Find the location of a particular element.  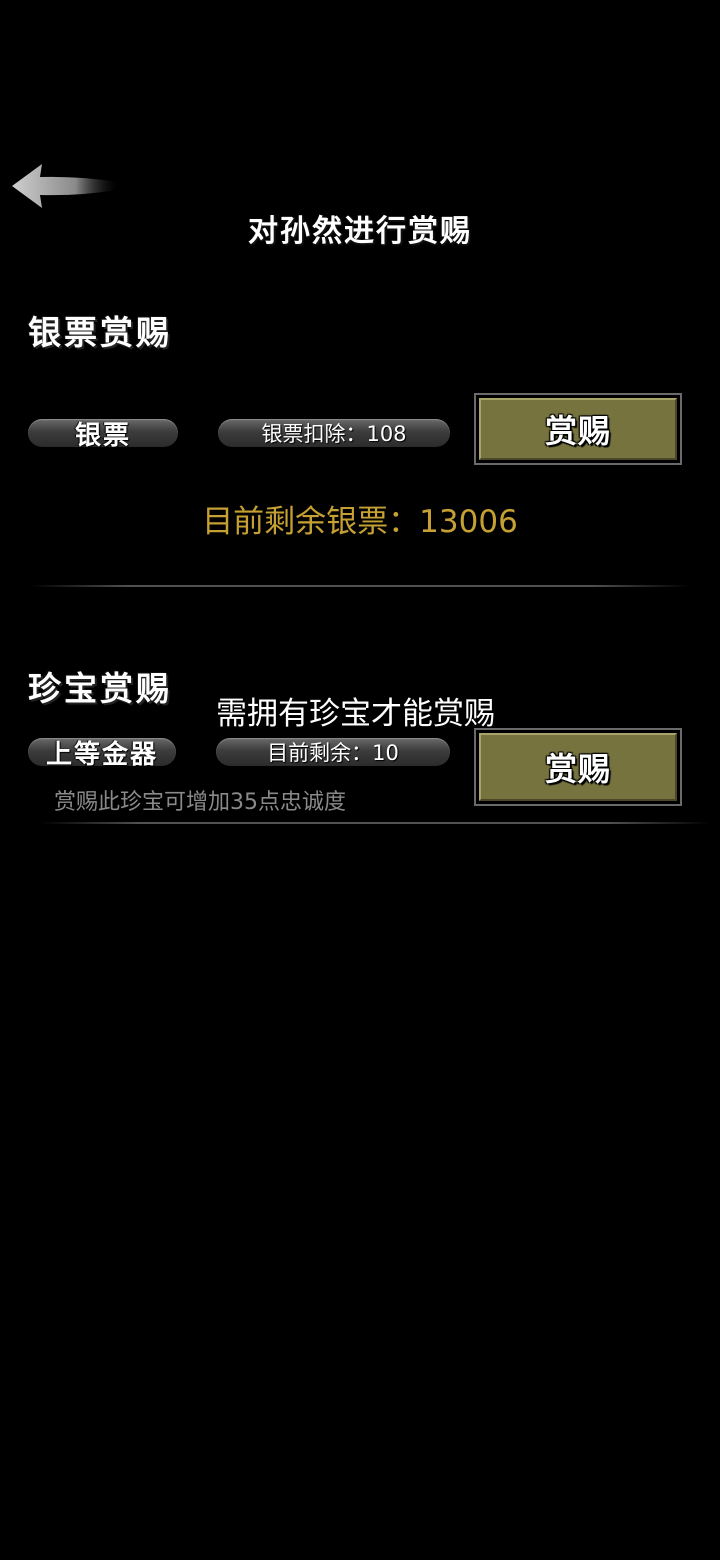

back-arrow-icon is located at coordinates (65, 186).